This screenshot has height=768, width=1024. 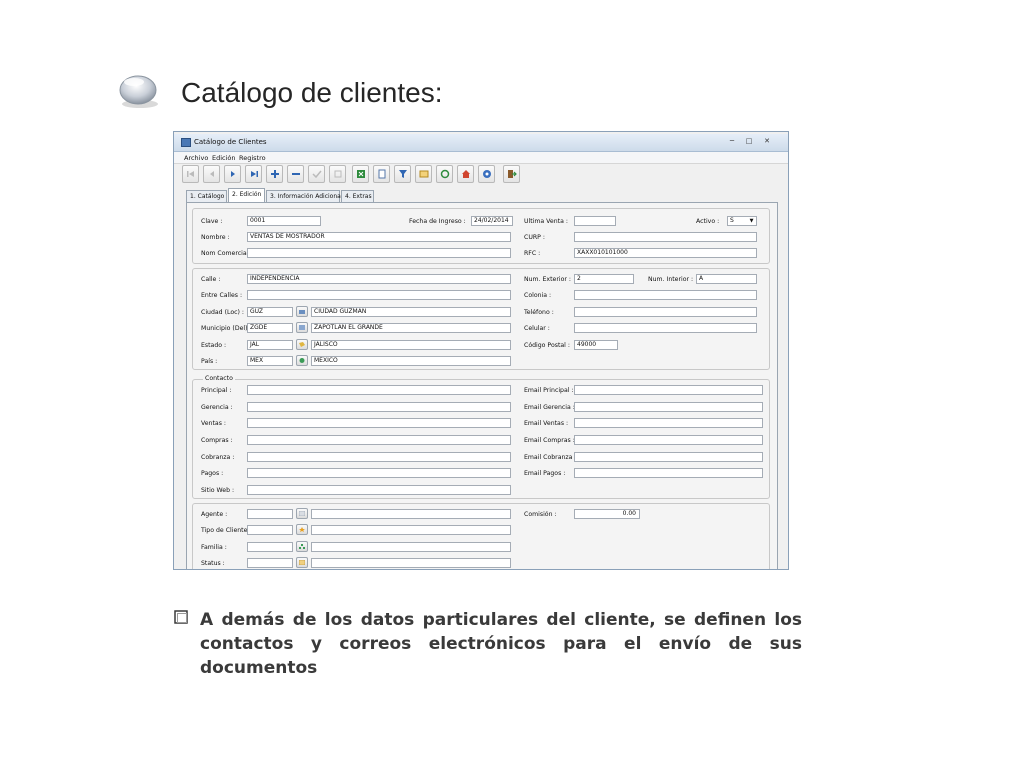 I want to click on exit-icon, so click(x=512, y=174).